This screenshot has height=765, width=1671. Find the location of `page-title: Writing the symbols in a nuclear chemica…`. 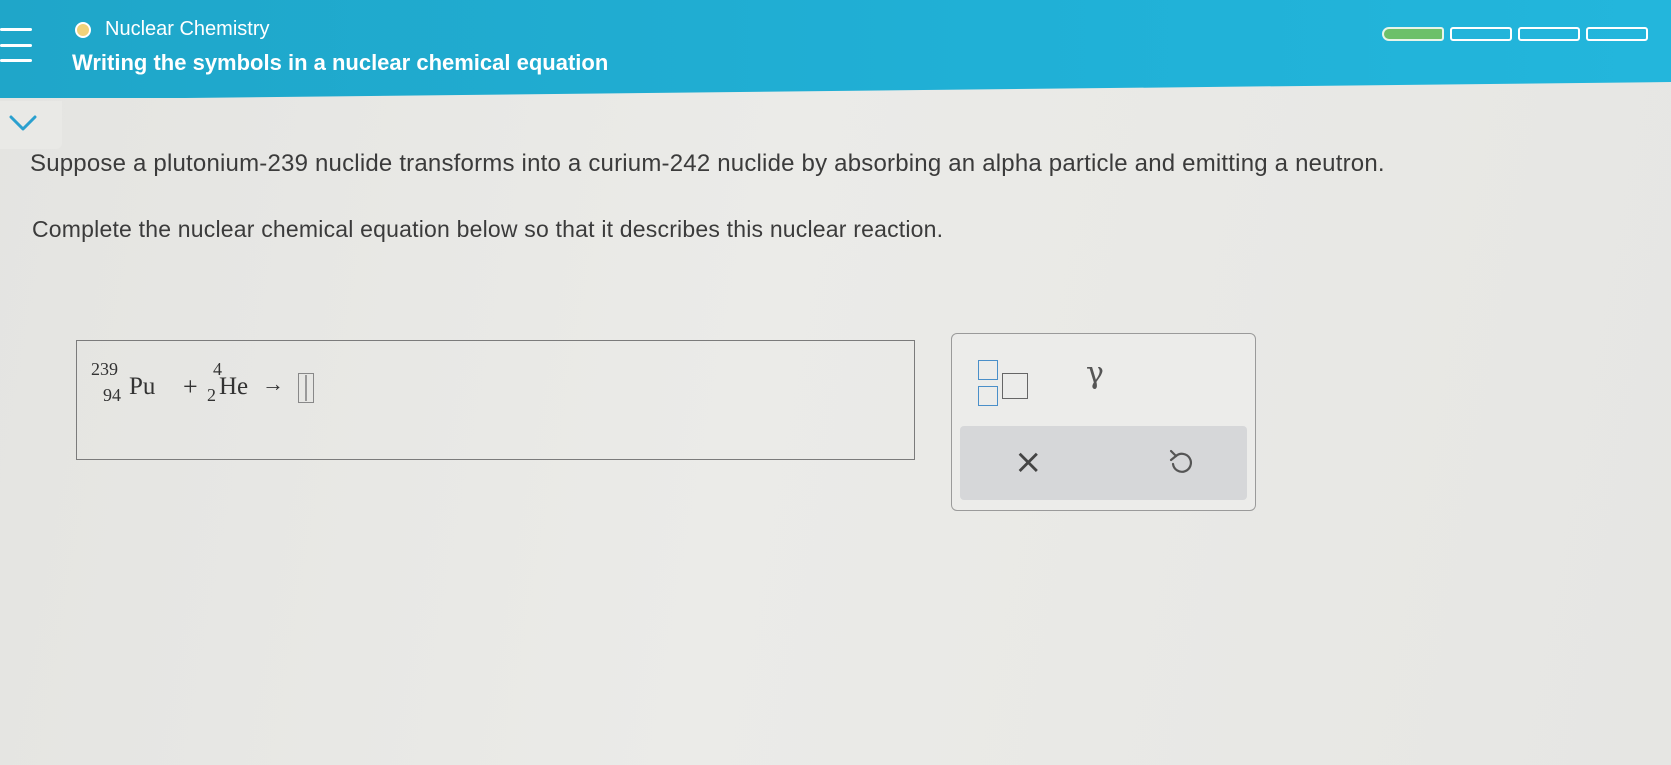

page-title: Writing the symbols in a nuclear chemica… is located at coordinates (340, 62).